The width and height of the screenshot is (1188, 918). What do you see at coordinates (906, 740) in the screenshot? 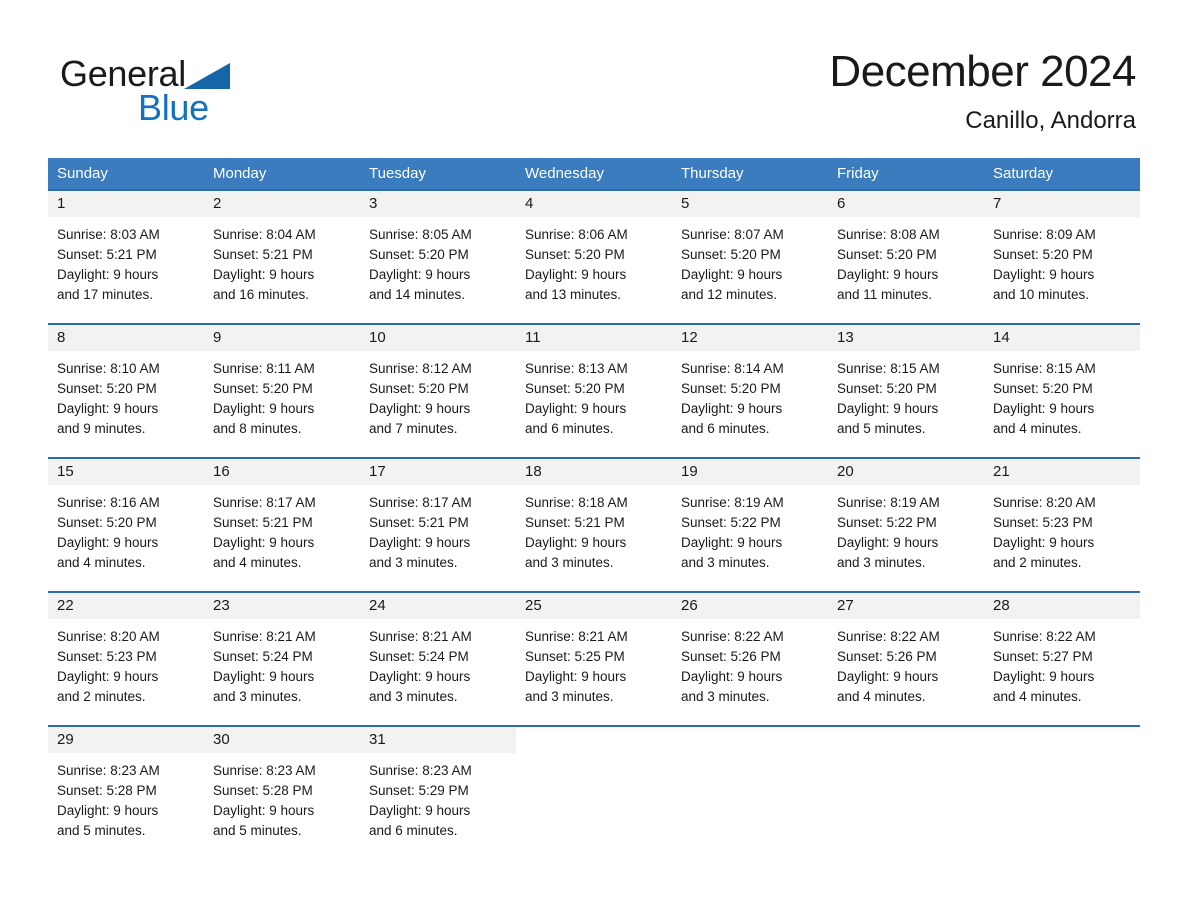
I see `day-number-band` at bounding box center [906, 740].